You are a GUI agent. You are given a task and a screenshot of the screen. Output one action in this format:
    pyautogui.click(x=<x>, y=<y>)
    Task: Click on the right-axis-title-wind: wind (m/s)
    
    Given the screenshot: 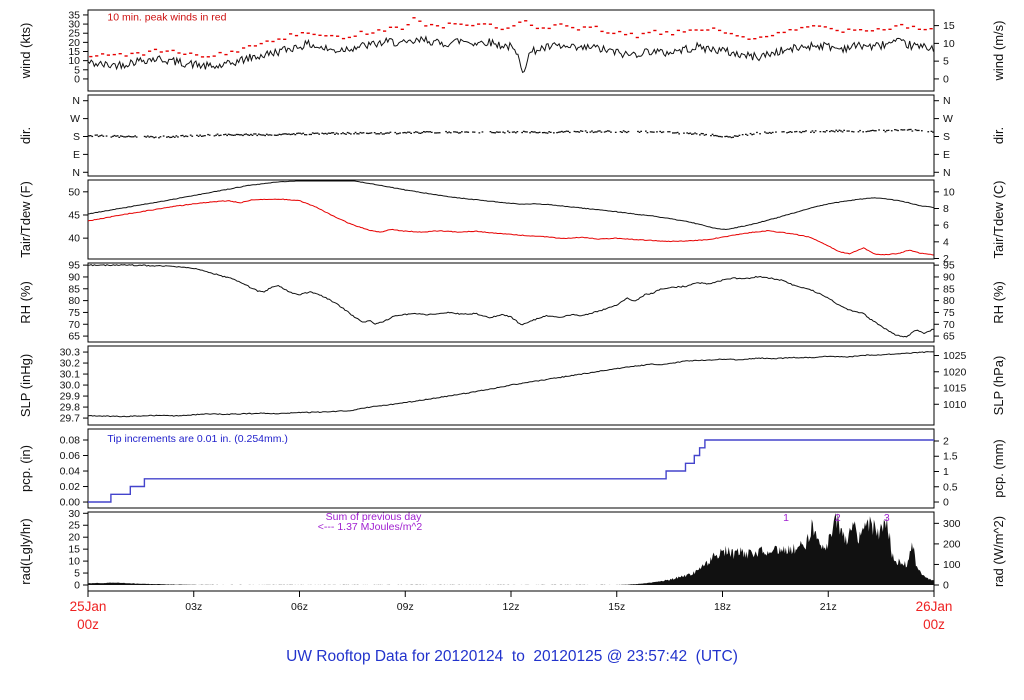 What is the action you would take?
    pyautogui.click(x=998, y=51)
    